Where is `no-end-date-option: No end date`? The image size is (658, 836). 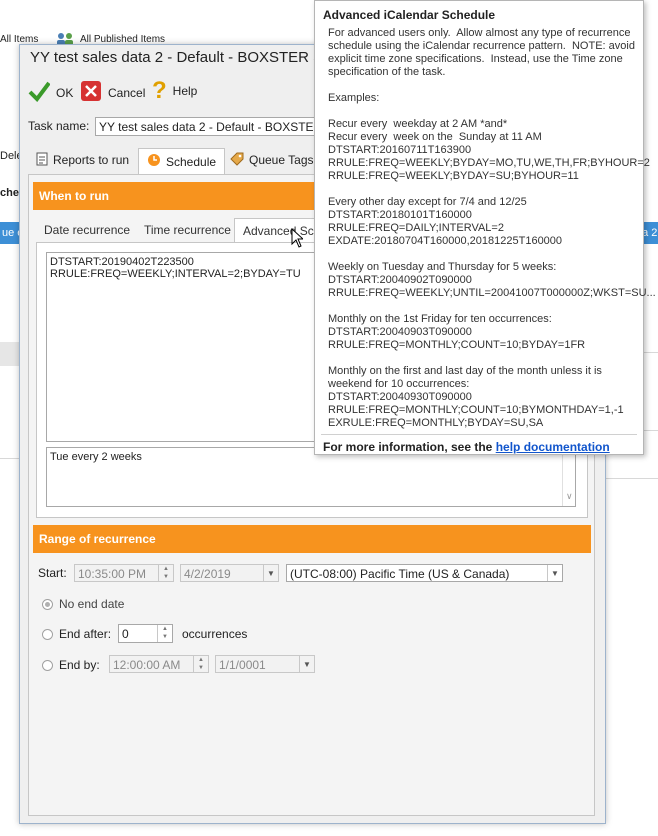
no-end-date-option: No end date is located at coordinates (83, 604).